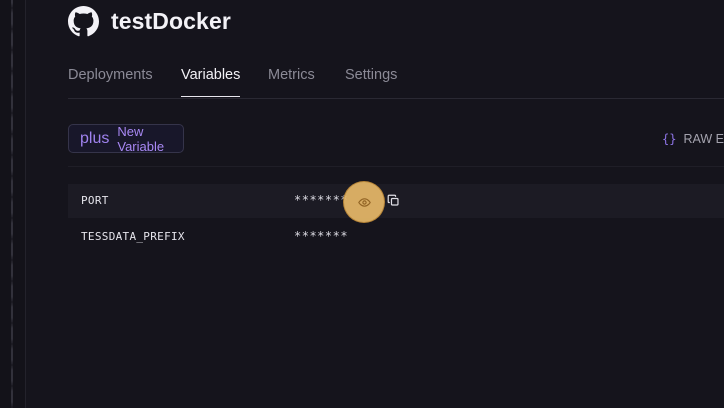  I want to click on plus-icon: plus, so click(95, 138).